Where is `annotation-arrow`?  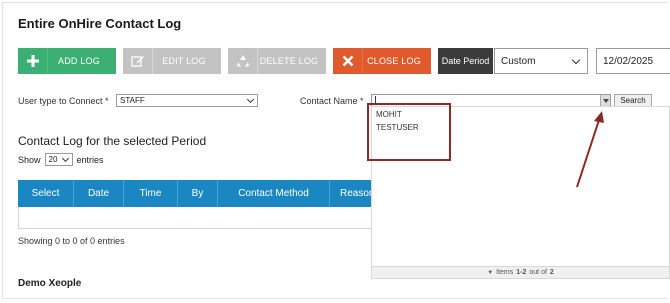 annotation-arrow is located at coordinates (590, 149).